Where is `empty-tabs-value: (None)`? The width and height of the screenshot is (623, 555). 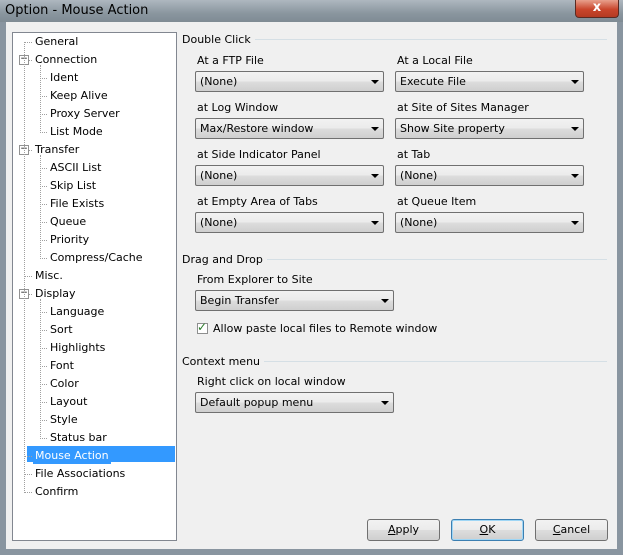 empty-tabs-value: (None) is located at coordinates (219, 222).